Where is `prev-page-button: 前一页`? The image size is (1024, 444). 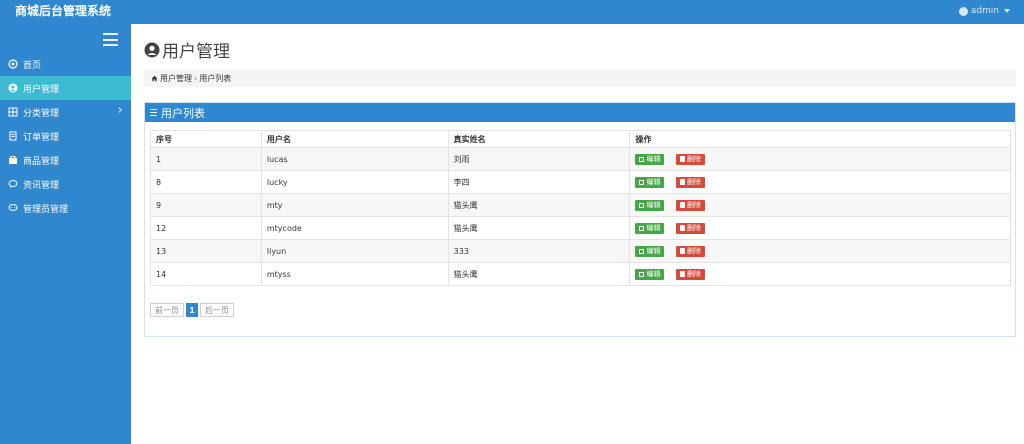
prev-page-button: 前一页 is located at coordinates (167, 310).